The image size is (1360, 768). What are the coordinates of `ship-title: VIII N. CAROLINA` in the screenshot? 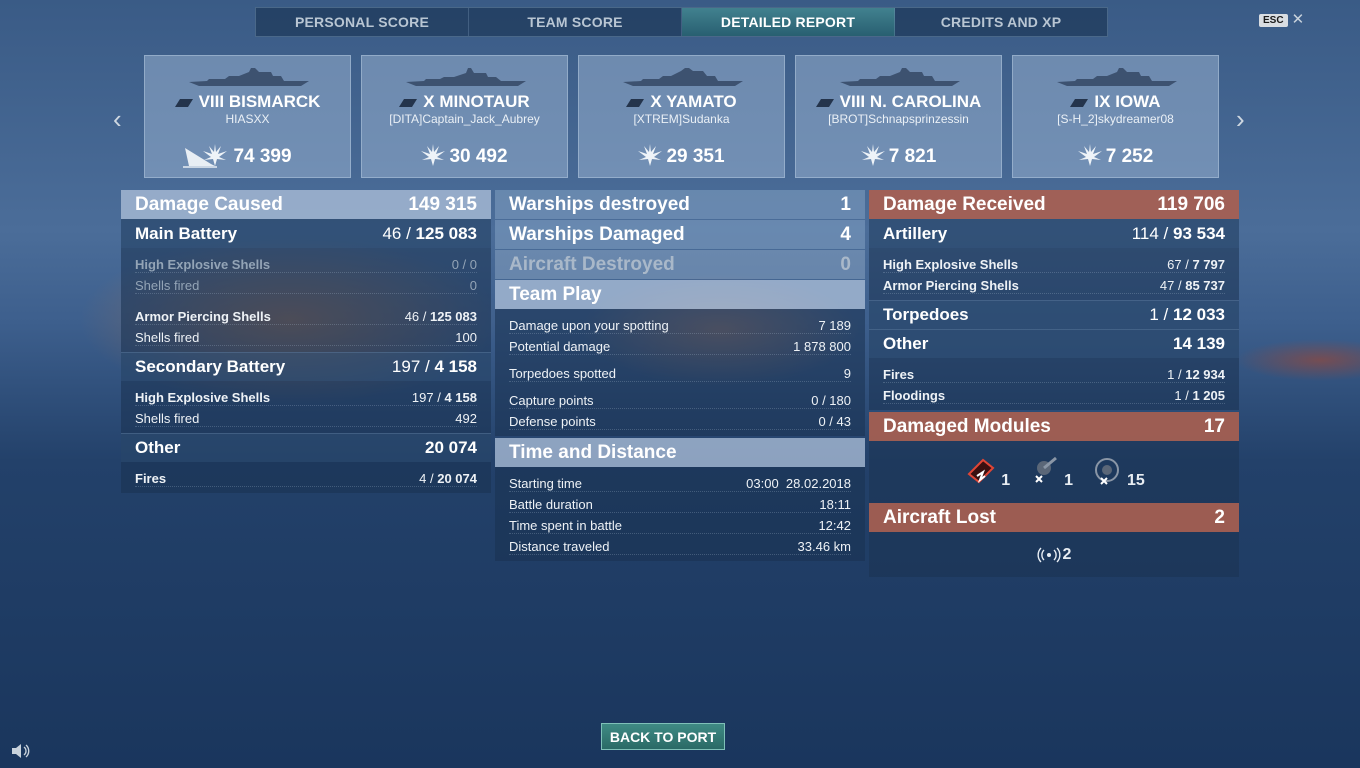 It's located at (898, 102).